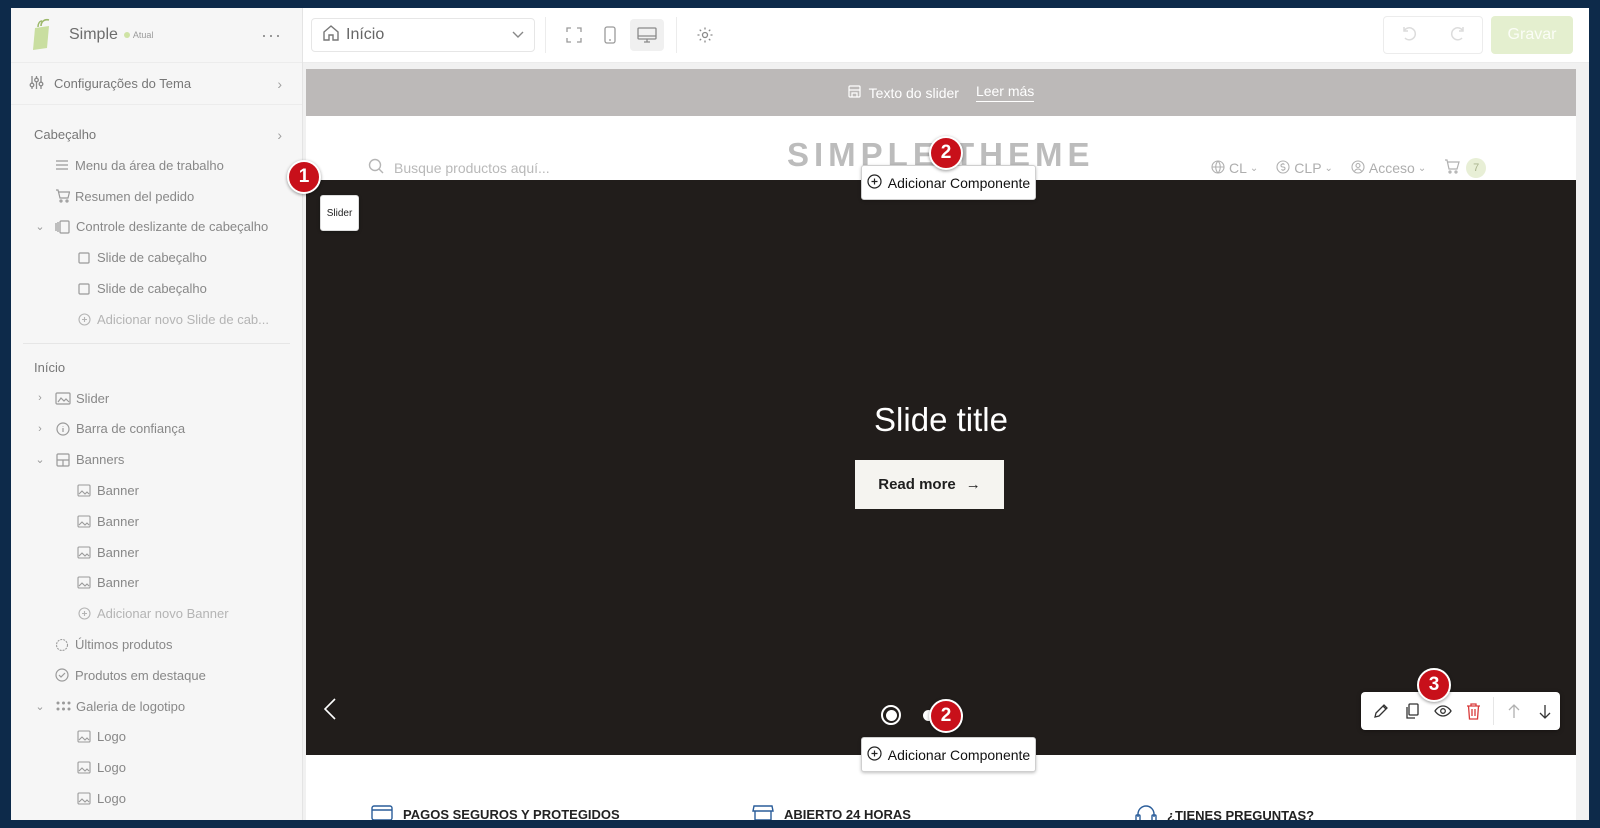 This screenshot has height=828, width=1600. Describe the element at coordinates (63, 227) in the screenshot. I see `carousel-icon` at that location.